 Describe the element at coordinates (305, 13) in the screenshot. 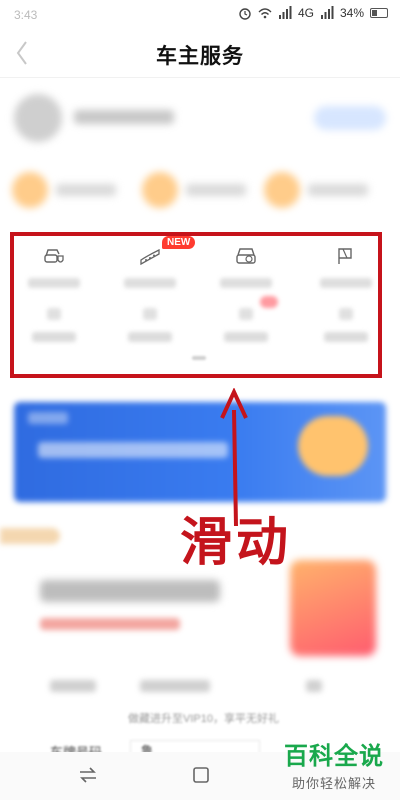

I see `network-type: 4G` at that location.